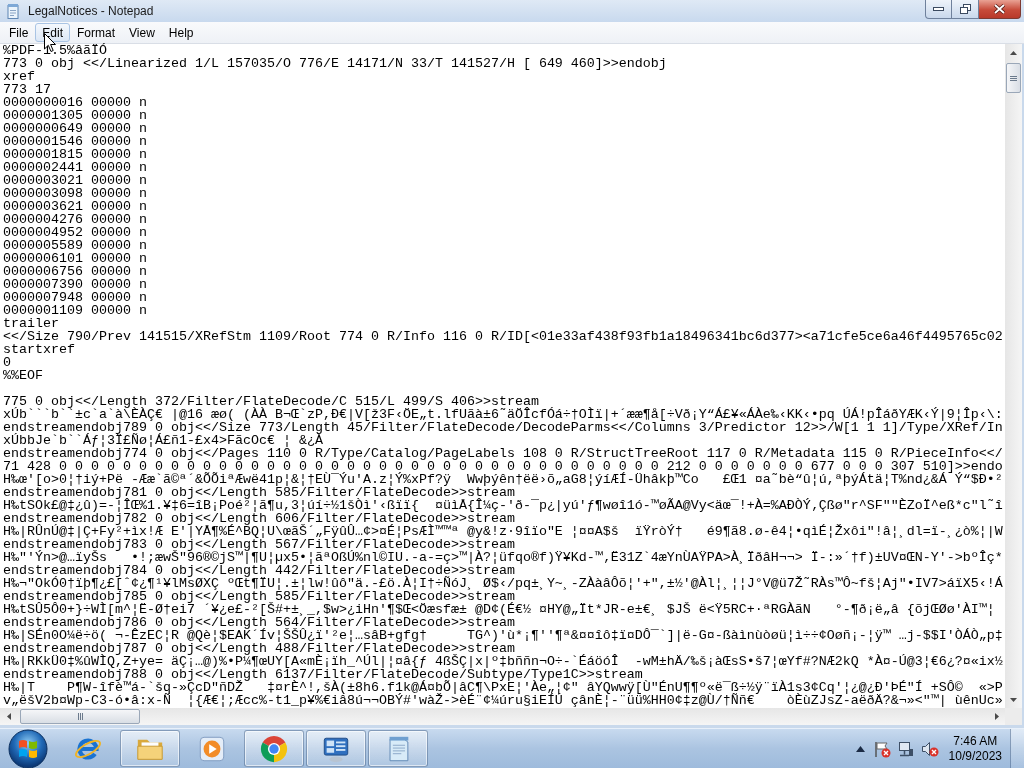 Image resolution: width=1024 pixels, height=768 pixels. I want to click on restore-button, so click(965, 9).